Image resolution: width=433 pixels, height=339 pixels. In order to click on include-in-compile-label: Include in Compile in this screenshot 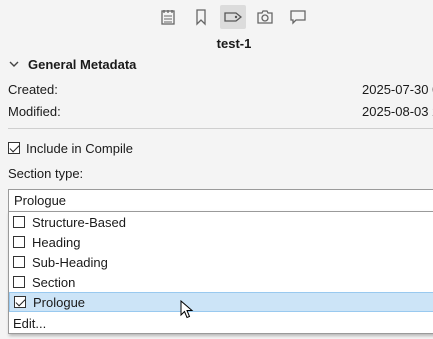, I will do `click(79, 148)`.